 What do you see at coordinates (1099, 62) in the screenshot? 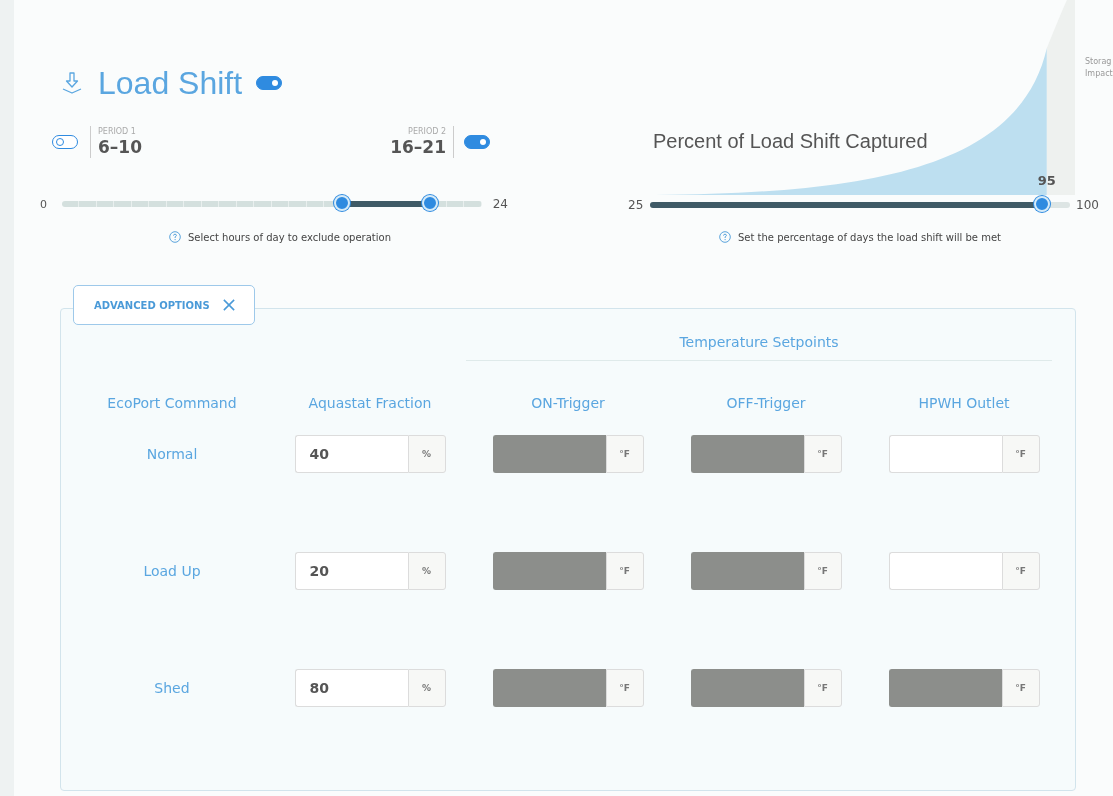
I see `axis-label: Storag` at bounding box center [1099, 62].